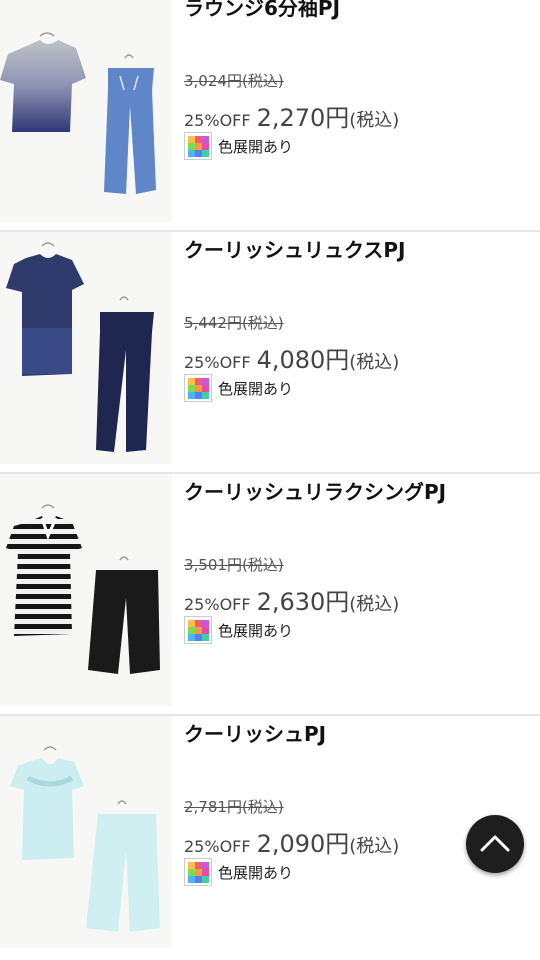  Describe the element at coordinates (262, 10) in the screenshot. I see `product-title: ラウンジ6分袖PJ` at that location.